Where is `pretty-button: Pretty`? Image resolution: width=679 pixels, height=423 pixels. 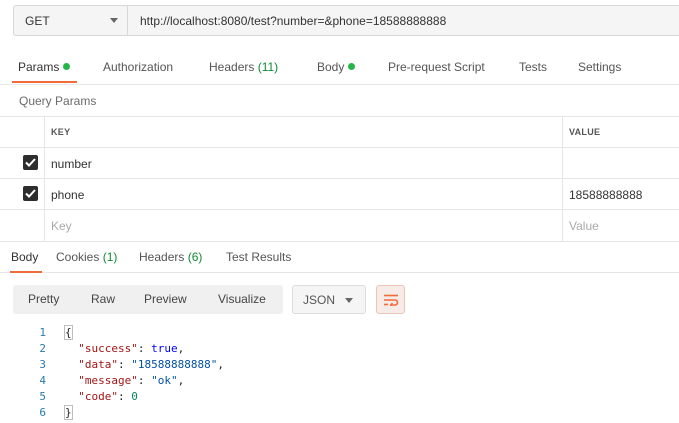
pretty-button: Pretty is located at coordinates (43, 299).